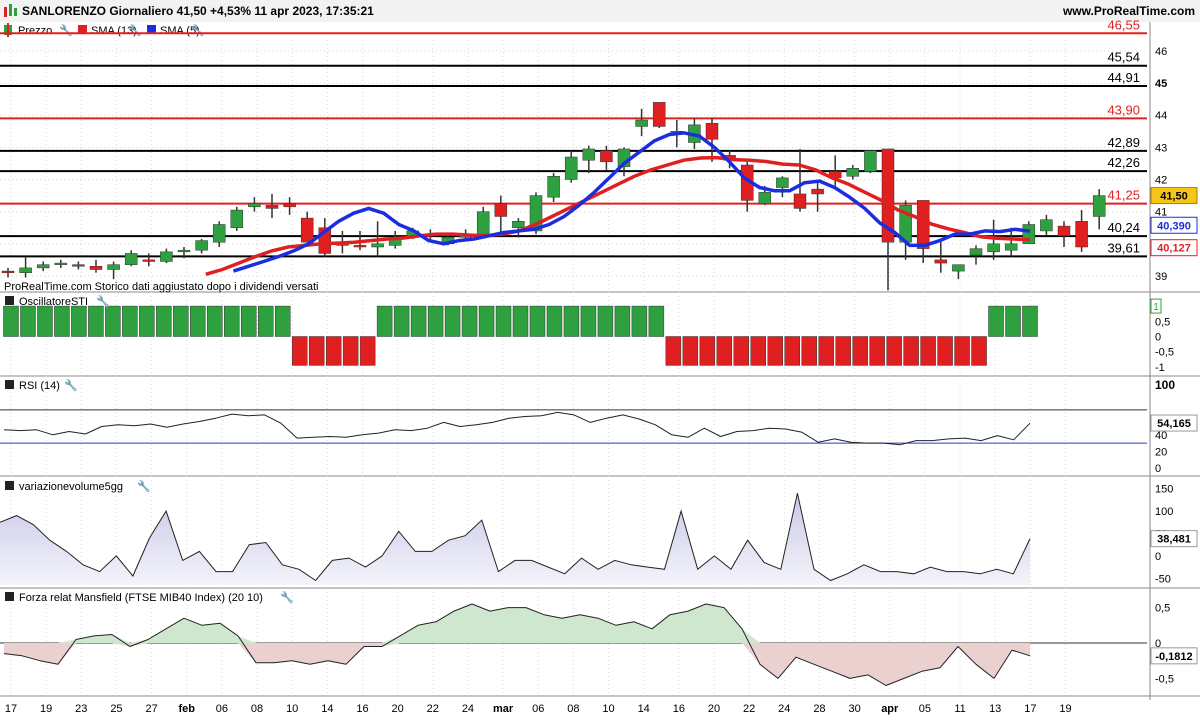 Image resolution: width=1200 pixels, height=725 pixels. What do you see at coordinates (110, 30) in the screenshot?
I see `legend-item-sma13: SMA (13) 🔧` at bounding box center [110, 30].